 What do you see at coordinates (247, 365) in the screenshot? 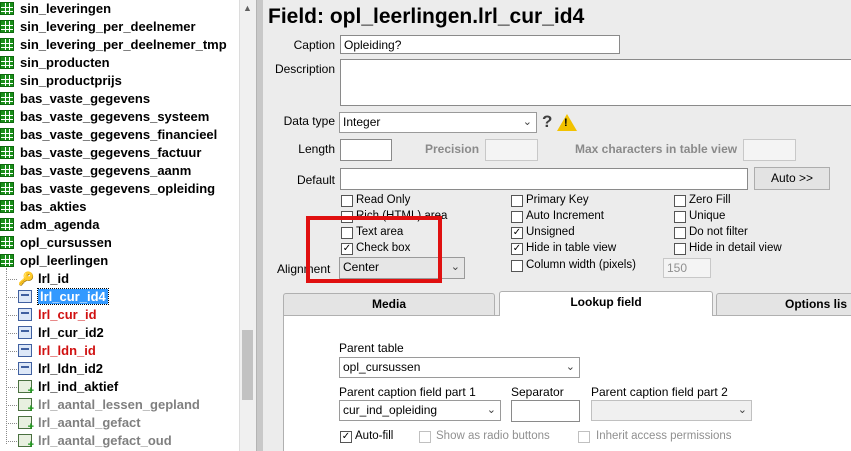
I see `scroll-thumb` at bounding box center [247, 365].